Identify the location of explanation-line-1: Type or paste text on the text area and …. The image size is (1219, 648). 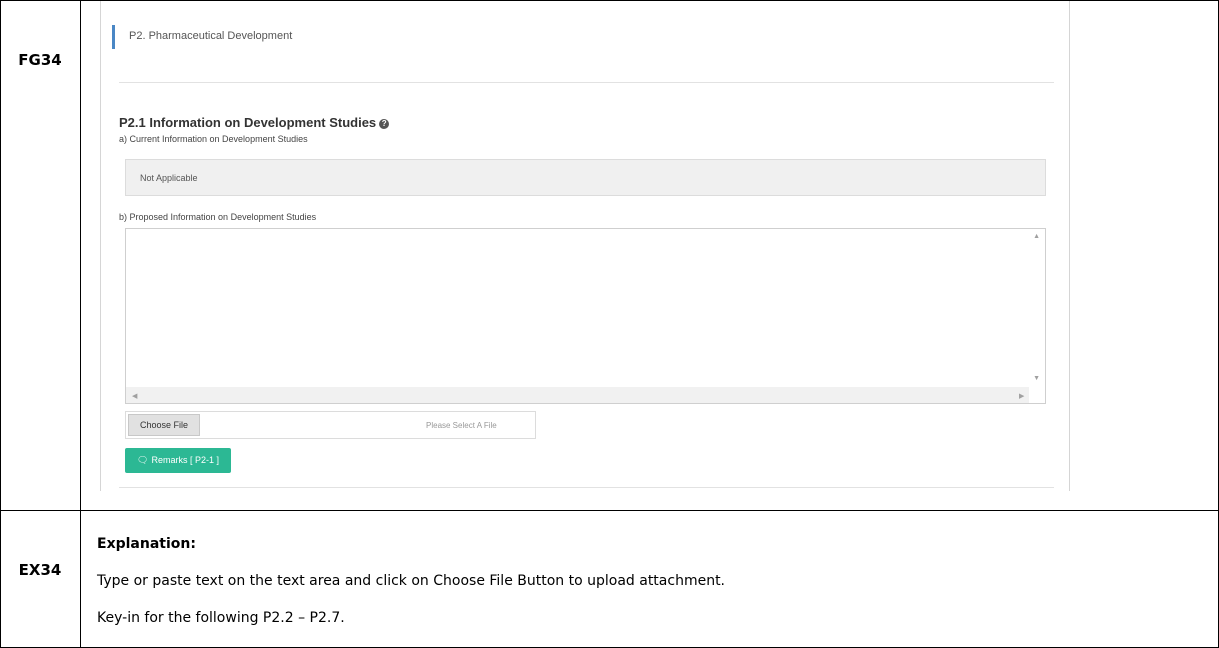
(411, 581).